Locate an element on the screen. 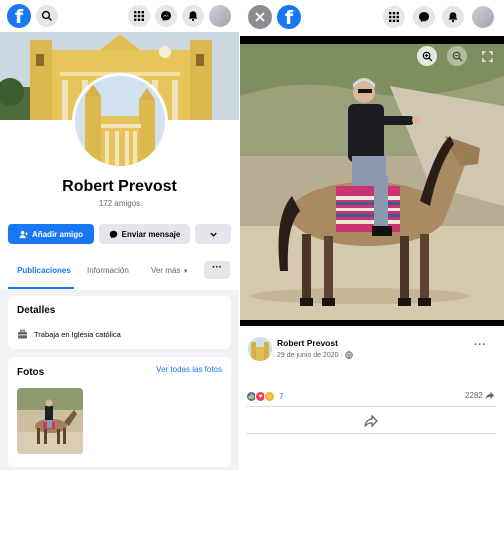 The width and height of the screenshot is (504, 535). poster-avatar is located at coordinates (260, 349).